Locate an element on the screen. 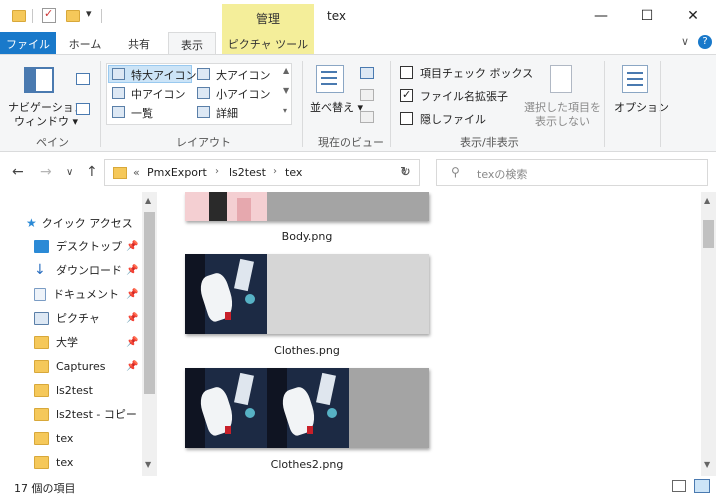 The height and width of the screenshot is (498, 716). list-icon is located at coordinates (118, 112).